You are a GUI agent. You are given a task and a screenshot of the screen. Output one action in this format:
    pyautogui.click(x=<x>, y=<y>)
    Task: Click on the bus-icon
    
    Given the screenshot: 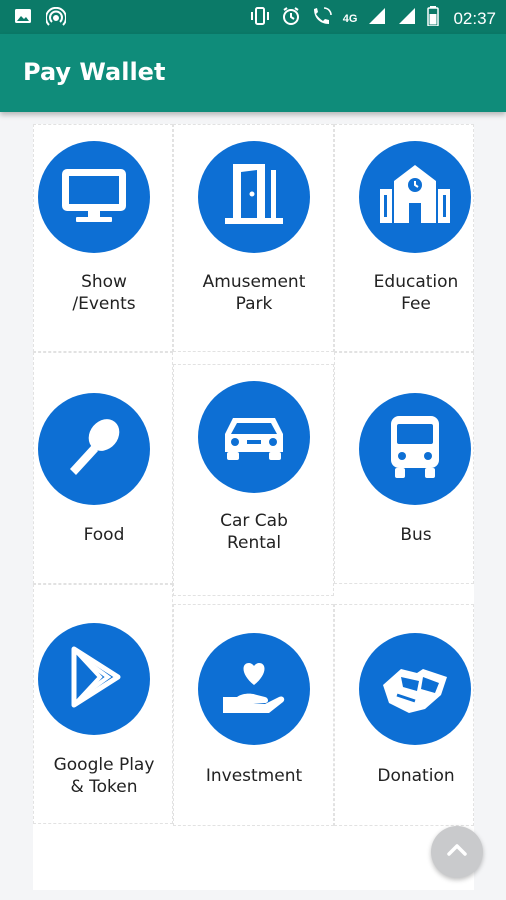 What is the action you would take?
    pyautogui.click(x=415, y=449)
    